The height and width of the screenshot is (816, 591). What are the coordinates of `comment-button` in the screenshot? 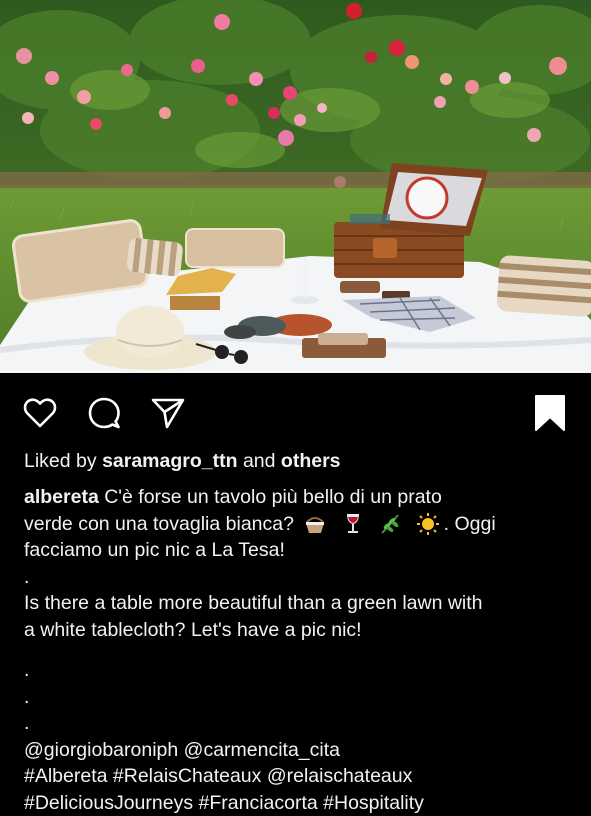 It's located at (104, 413).